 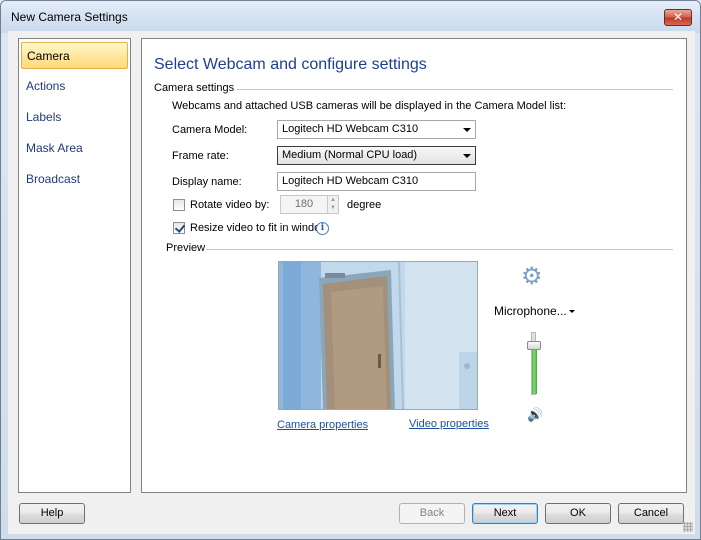 What do you see at coordinates (52, 513) in the screenshot?
I see `help-button: Help` at bounding box center [52, 513].